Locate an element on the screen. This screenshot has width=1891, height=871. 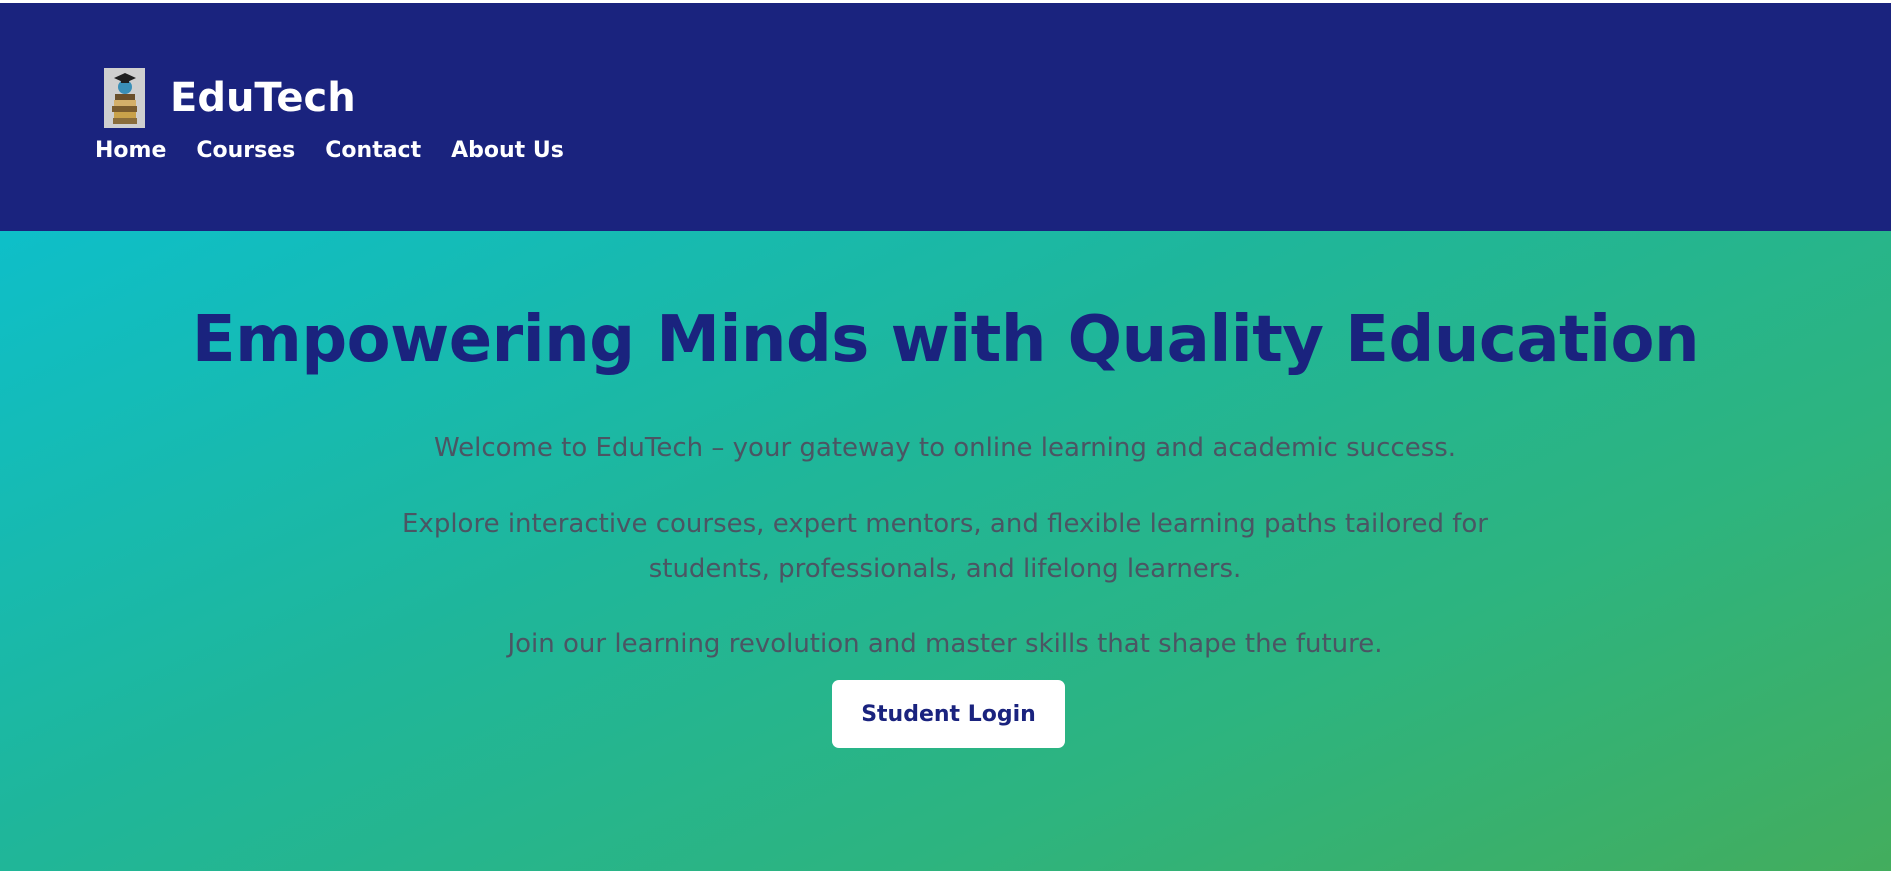
brand: EduTech is located at coordinates (230, 98).